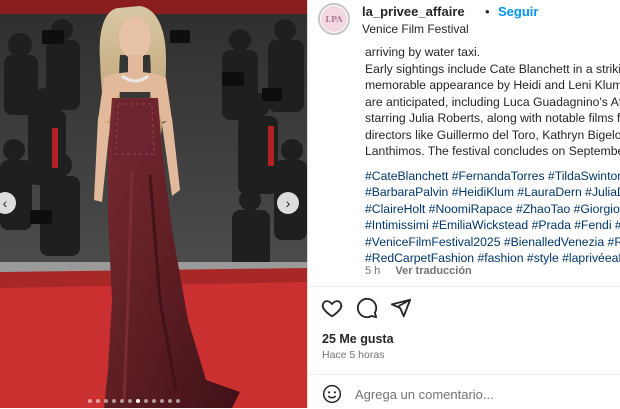 Image resolution: width=620 pixels, height=409 pixels. What do you see at coordinates (433, 271) in the screenshot?
I see `translate-link: Ver traducción` at bounding box center [433, 271].